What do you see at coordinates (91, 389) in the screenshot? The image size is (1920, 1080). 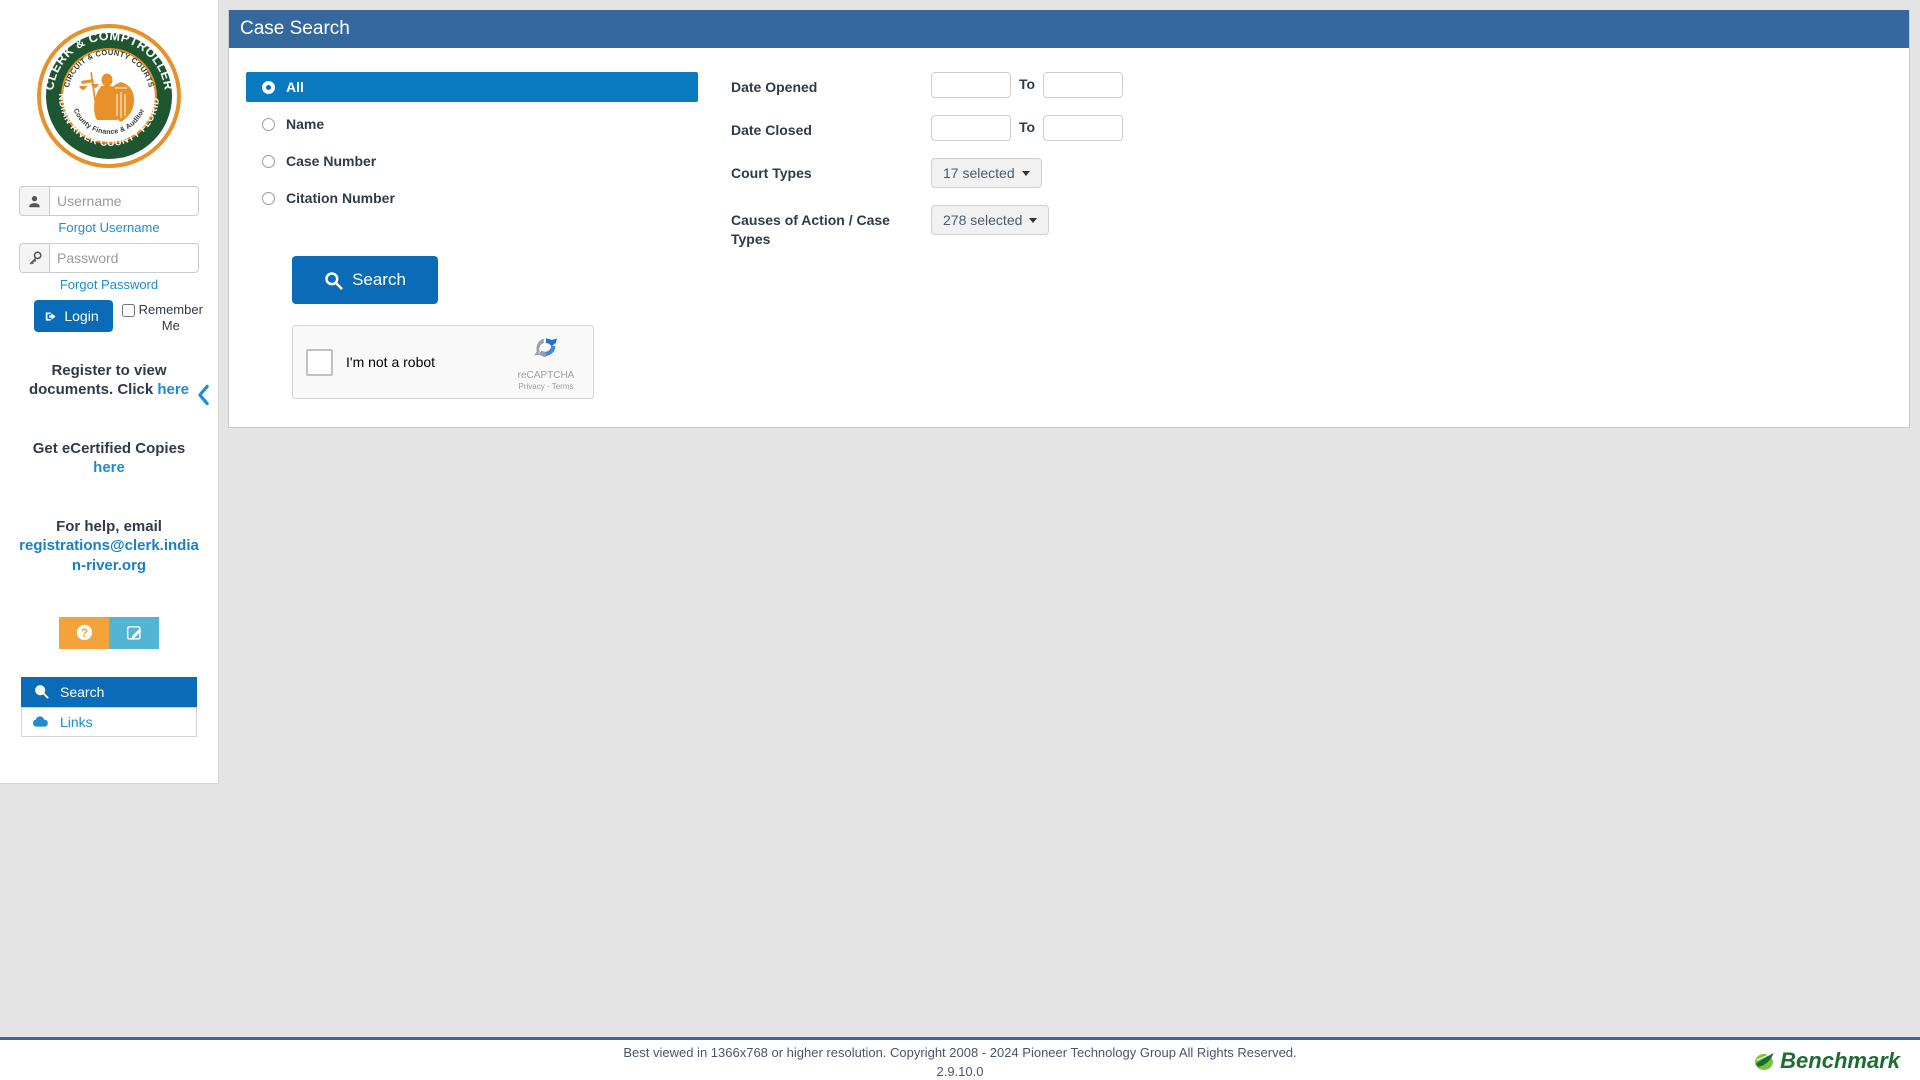 I see `register-text-line2: documents. Click` at bounding box center [91, 389].